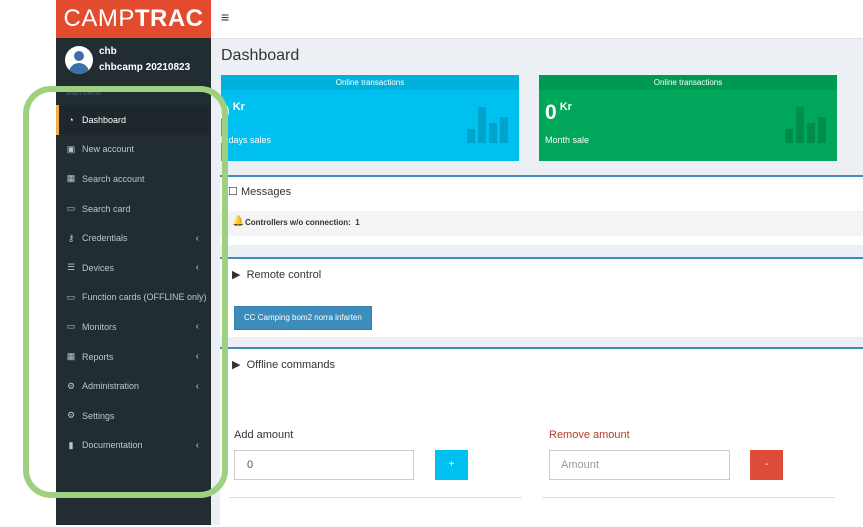  I want to click on stat-sublabel: Todays sales, so click(246, 140).